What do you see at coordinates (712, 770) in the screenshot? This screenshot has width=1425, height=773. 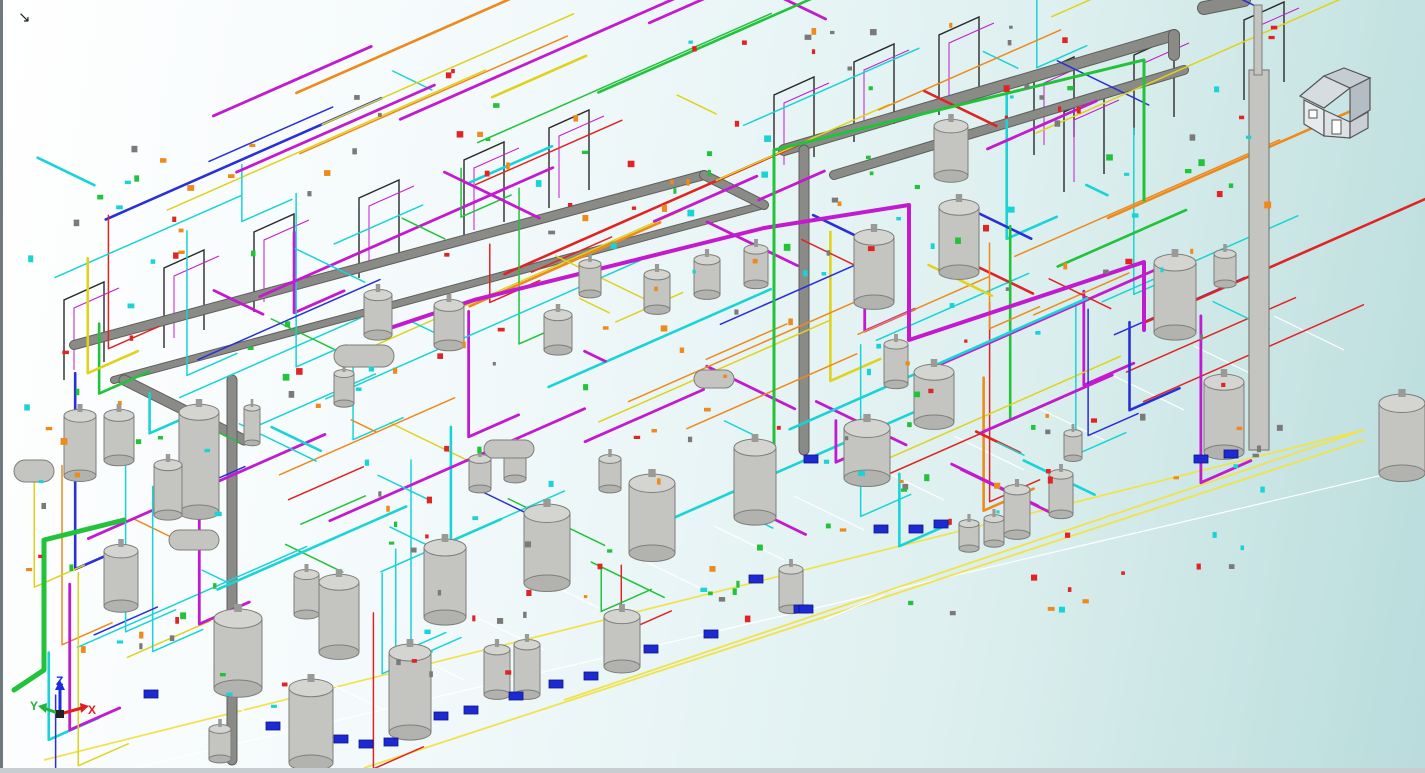 I see `status-strip` at bounding box center [712, 770].